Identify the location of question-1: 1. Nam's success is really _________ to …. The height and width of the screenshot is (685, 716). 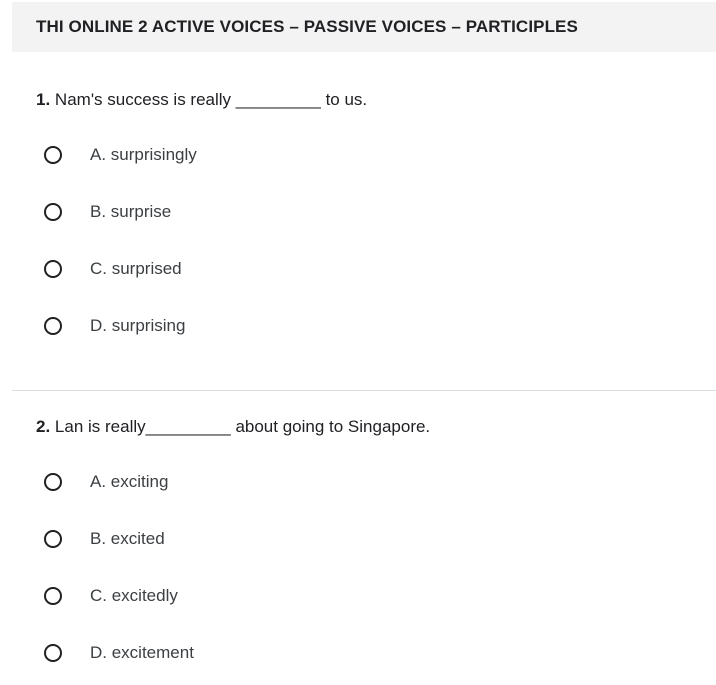
(201, 100).